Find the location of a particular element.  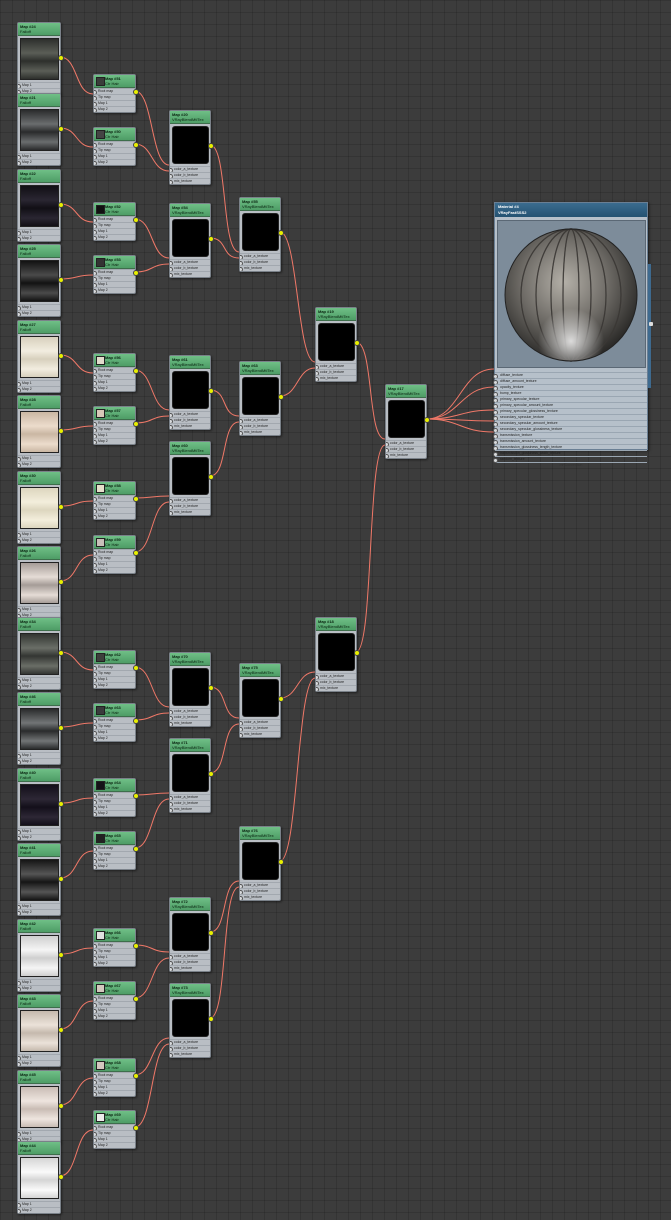

node-header: Map #57 Ctr Hair is located at coordinates (114, 413).